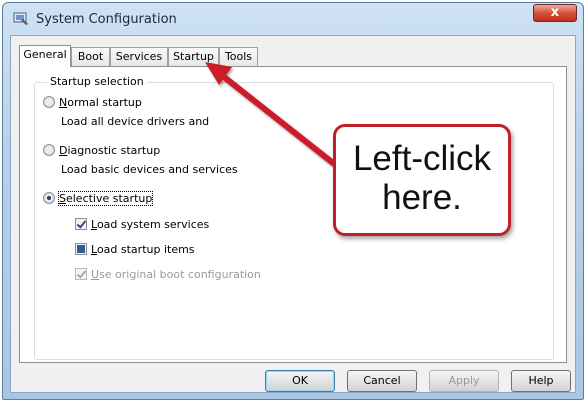 This screenshot has height=402, width=587. Describe the element at coordinates (105, 198) in the screenshot. I see `selective-startup-label: Selective startup` at that location.